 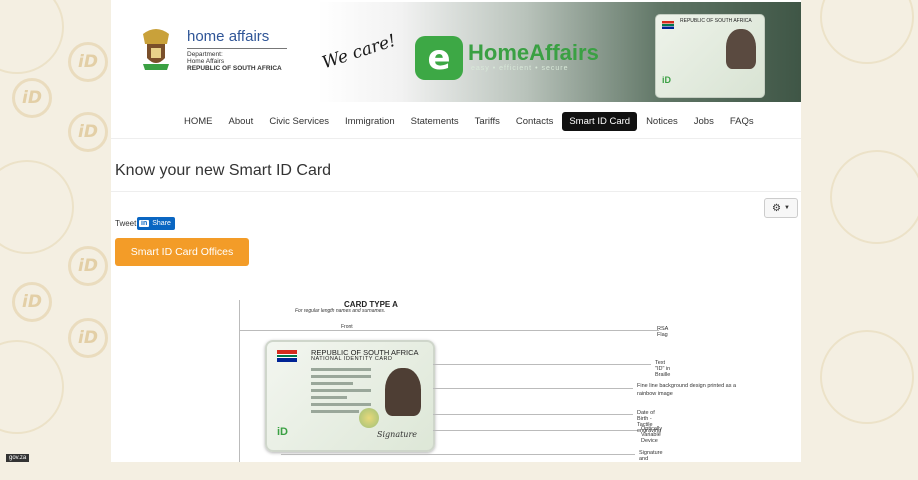 I want to click on nav-item-jobs: Jobs, so click(x=704, y=121).